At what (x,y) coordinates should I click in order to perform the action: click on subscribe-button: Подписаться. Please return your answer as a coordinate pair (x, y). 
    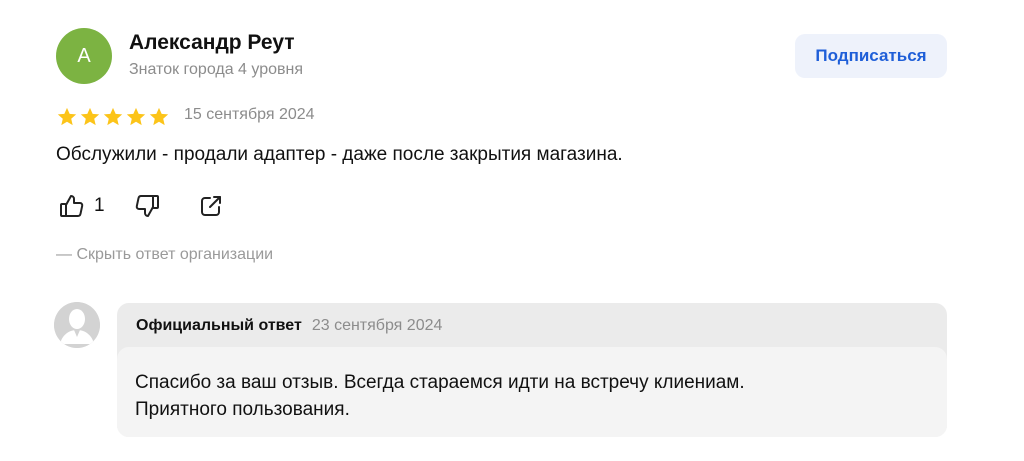
    Looking at the image, I should click on (871, 56).